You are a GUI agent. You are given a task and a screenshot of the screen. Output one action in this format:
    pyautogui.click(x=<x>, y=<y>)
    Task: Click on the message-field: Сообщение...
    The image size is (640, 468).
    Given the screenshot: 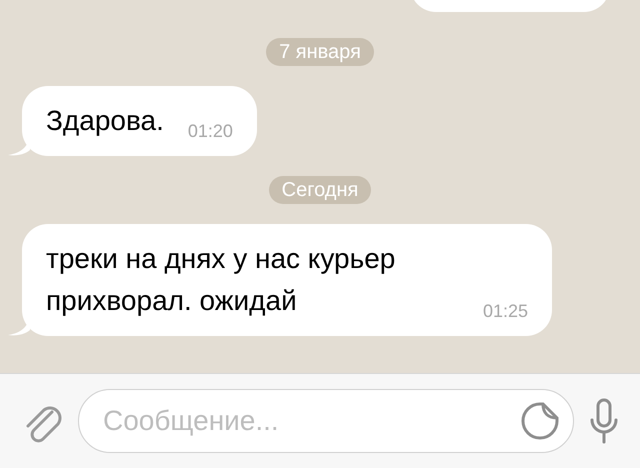 What is the action you would take?
    pyautogui.click(x=326, y=421)
    